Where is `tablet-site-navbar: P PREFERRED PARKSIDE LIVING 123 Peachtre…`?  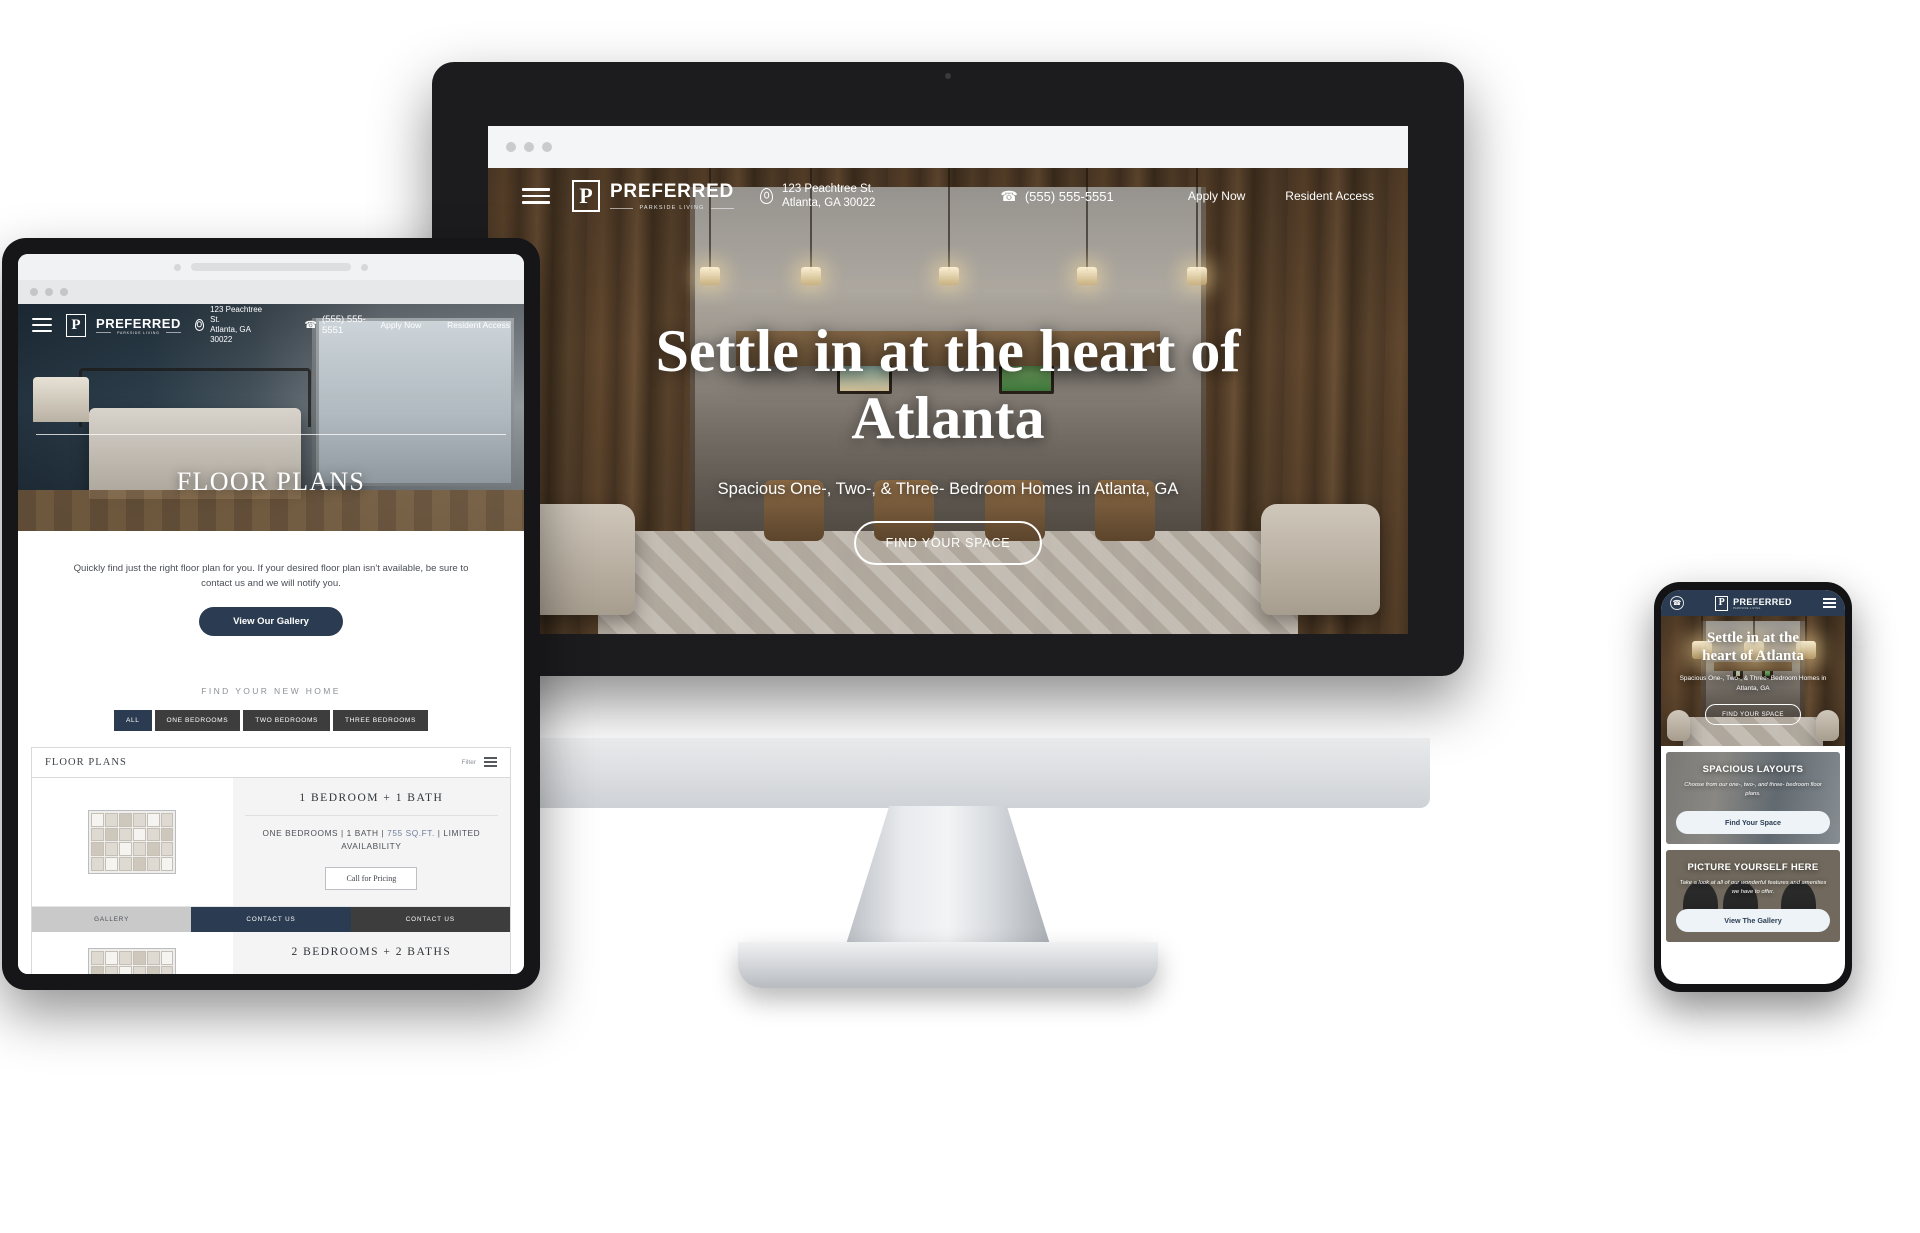
tablet-site-navbar: P PREFERRED PARKSIDE LIVING 123 Peachtre… is located at coordinates (271, 325).